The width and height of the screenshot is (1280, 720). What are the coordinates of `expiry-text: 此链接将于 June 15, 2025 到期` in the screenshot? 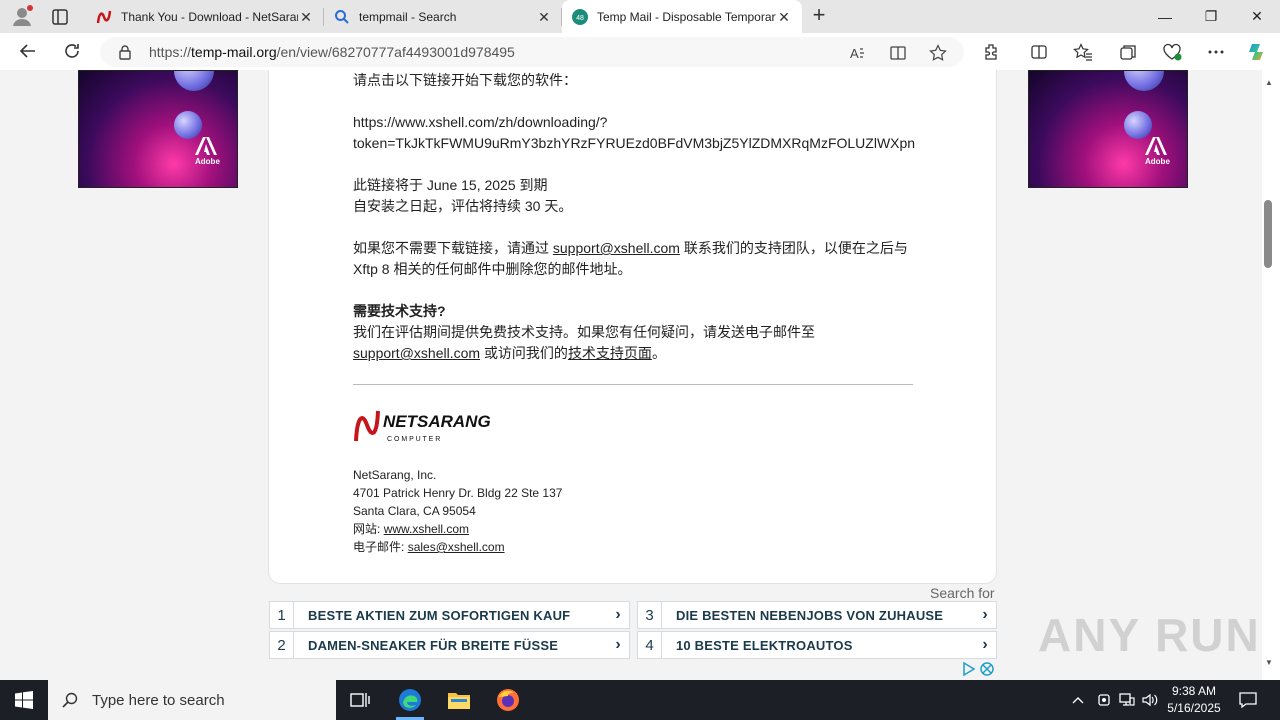 It's located at (450, 185).